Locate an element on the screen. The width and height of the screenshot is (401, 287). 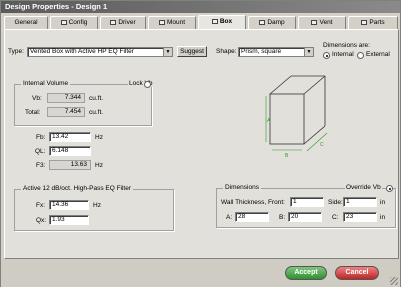
tab-driver: Driver is located at coordinates (123, 22).